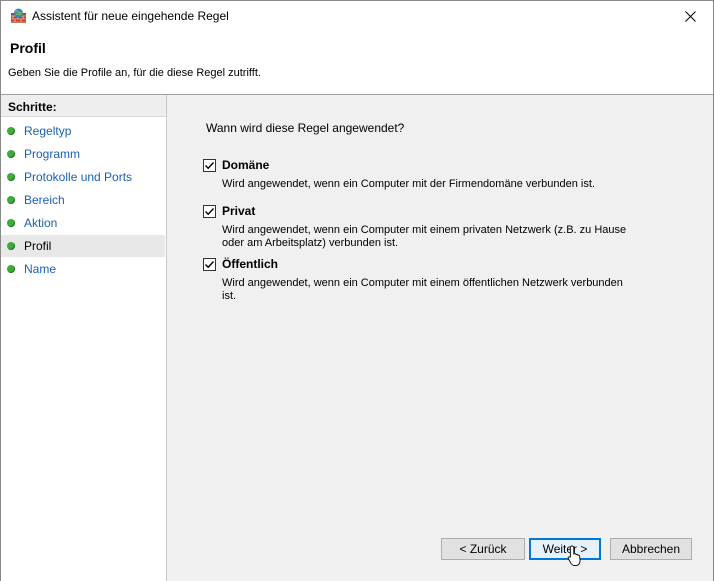 Image resolution: width=714 pixels, height=581 pixels. I want to click on question-text: Wann wird diese Regel angewendet?, so click(305, 128).